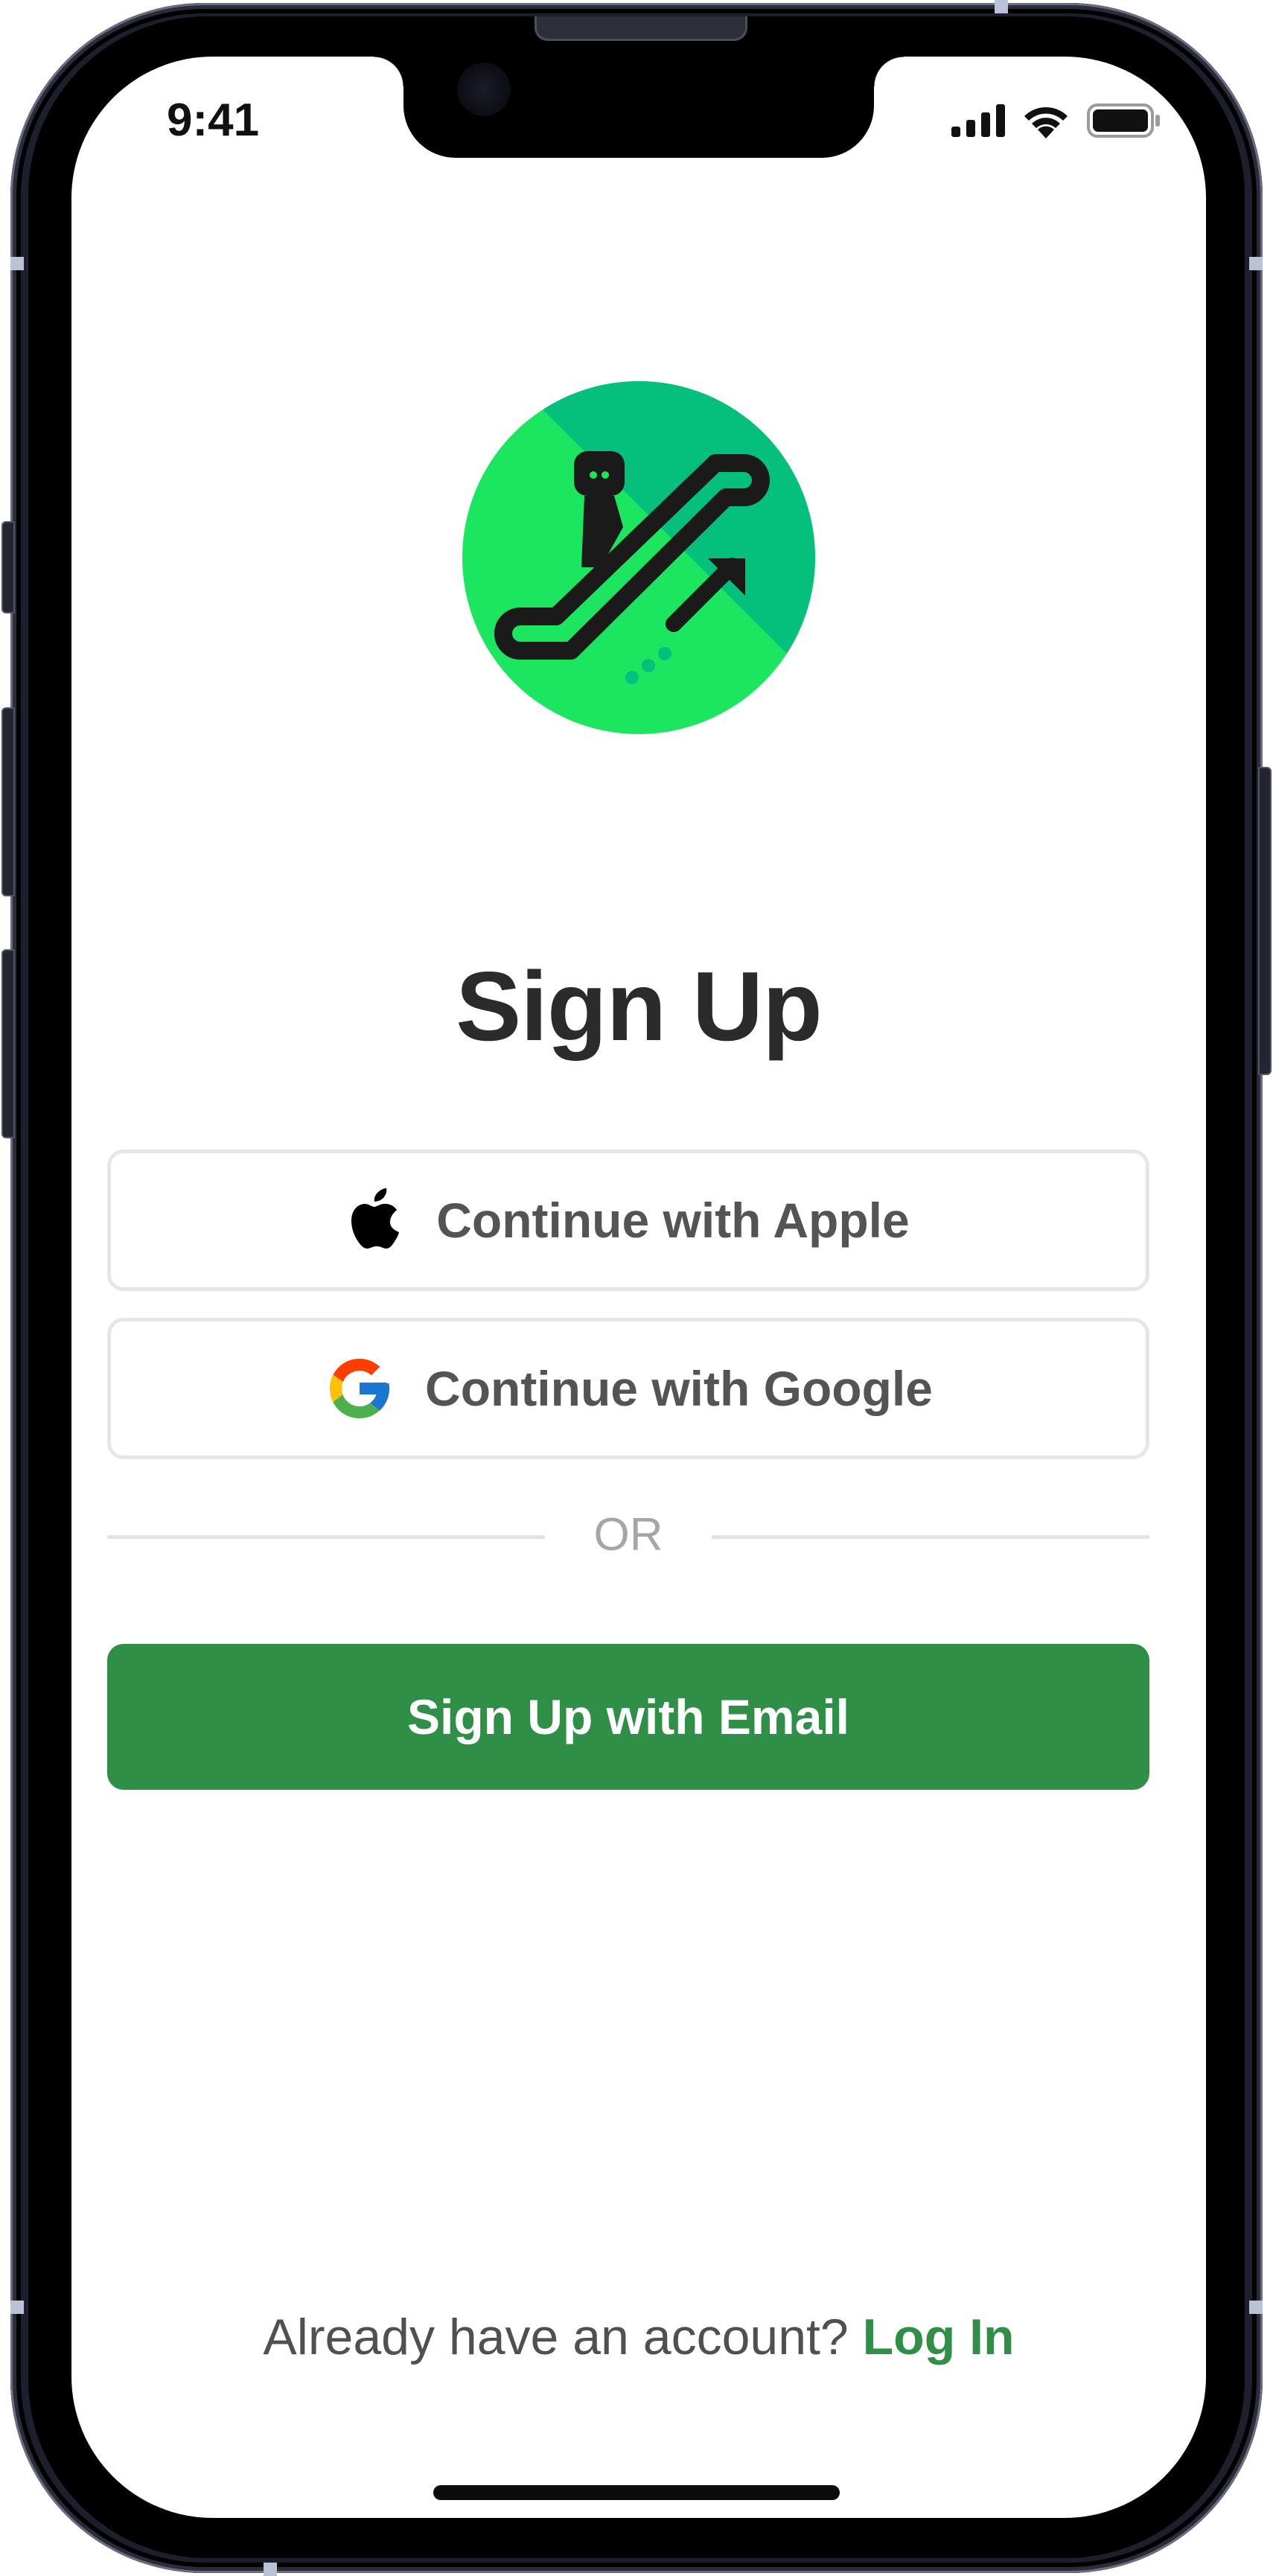 This screenshot has height=2576, width=1273. I want to click on volume-up-button, so click(8, 801).